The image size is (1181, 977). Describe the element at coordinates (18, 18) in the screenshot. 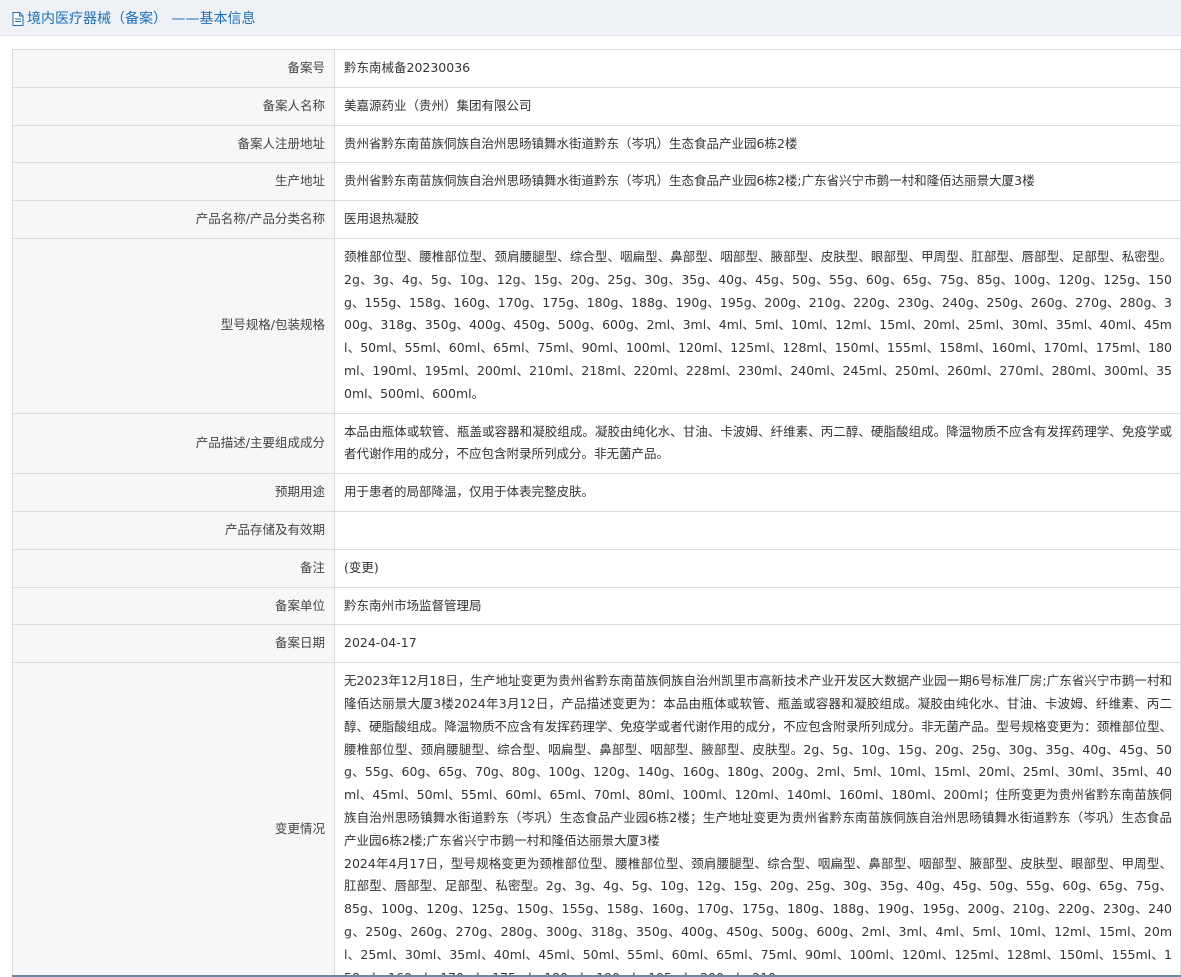

I see `document-icon` at that location.